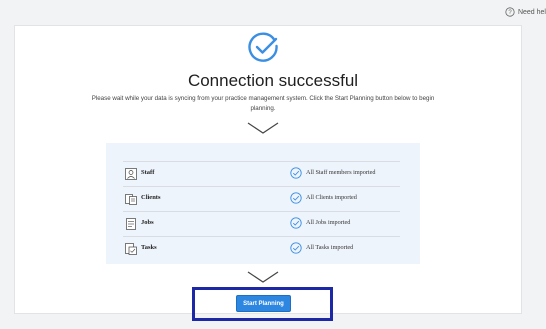 This screenshot has width=546, height=329. What do you see at coordinates (148, 172) in the screenshot?
I see `import-label: Staff` at bounding box center [148, 172].